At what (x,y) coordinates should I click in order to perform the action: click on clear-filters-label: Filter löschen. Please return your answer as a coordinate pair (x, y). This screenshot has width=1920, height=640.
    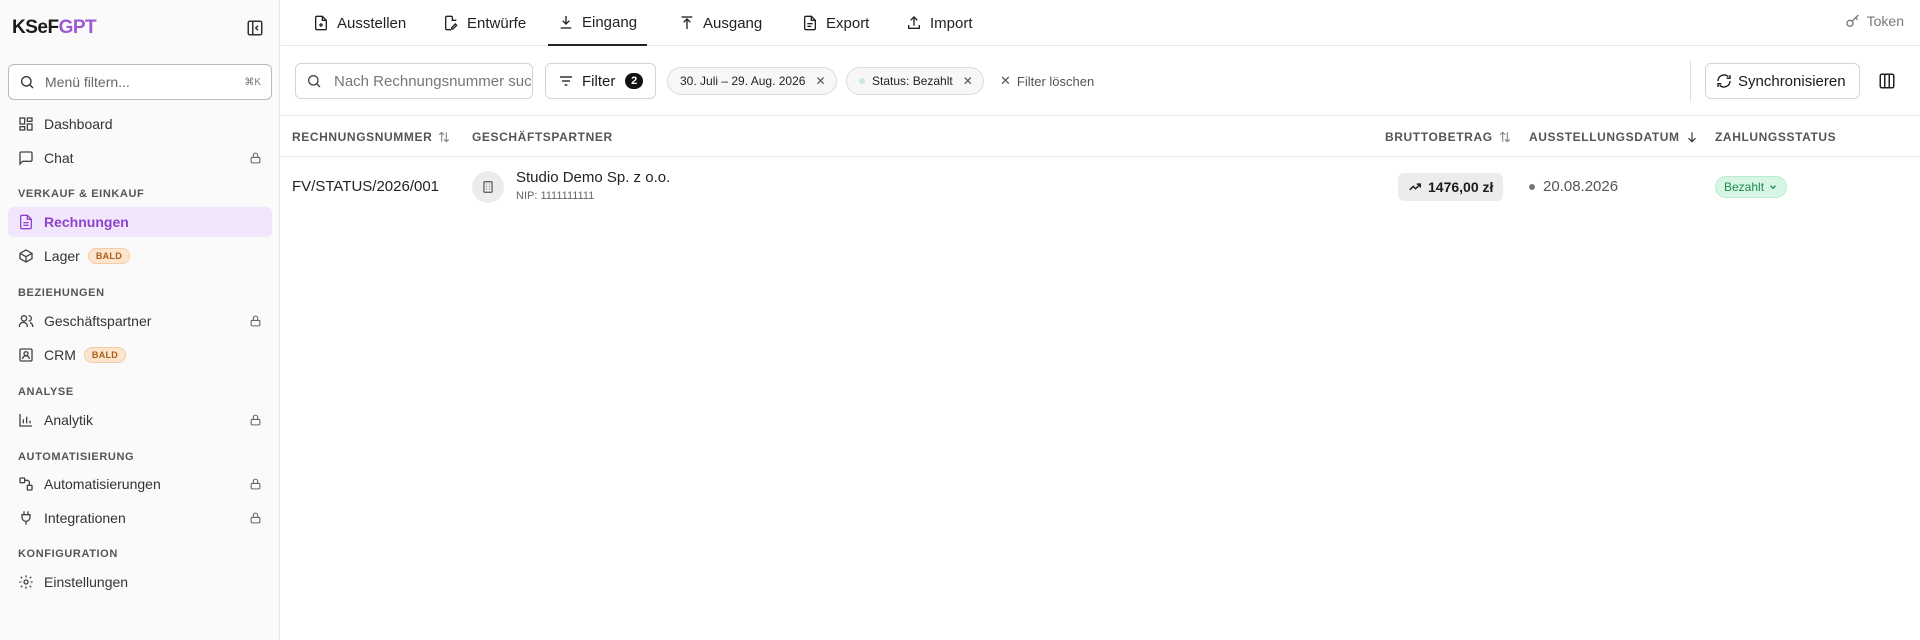
    Looking at the image, I should click on (1055, 81).